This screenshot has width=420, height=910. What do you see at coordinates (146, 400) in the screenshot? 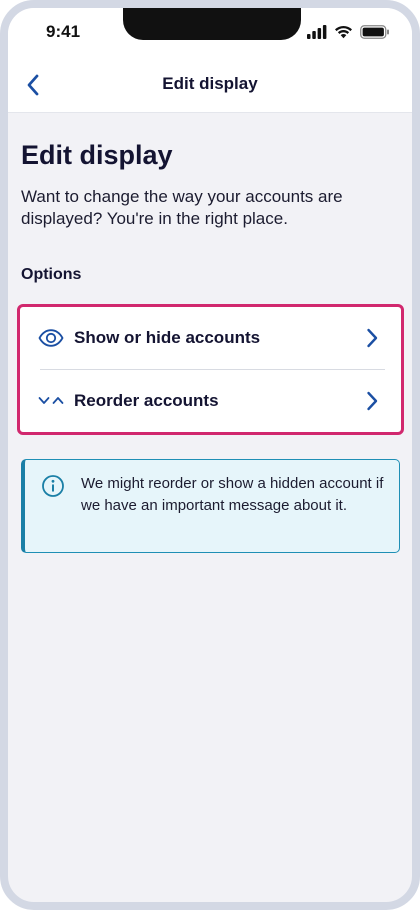
I see `reorder-accounts-label: Reorder accounts` at bounding box center [146, 400].